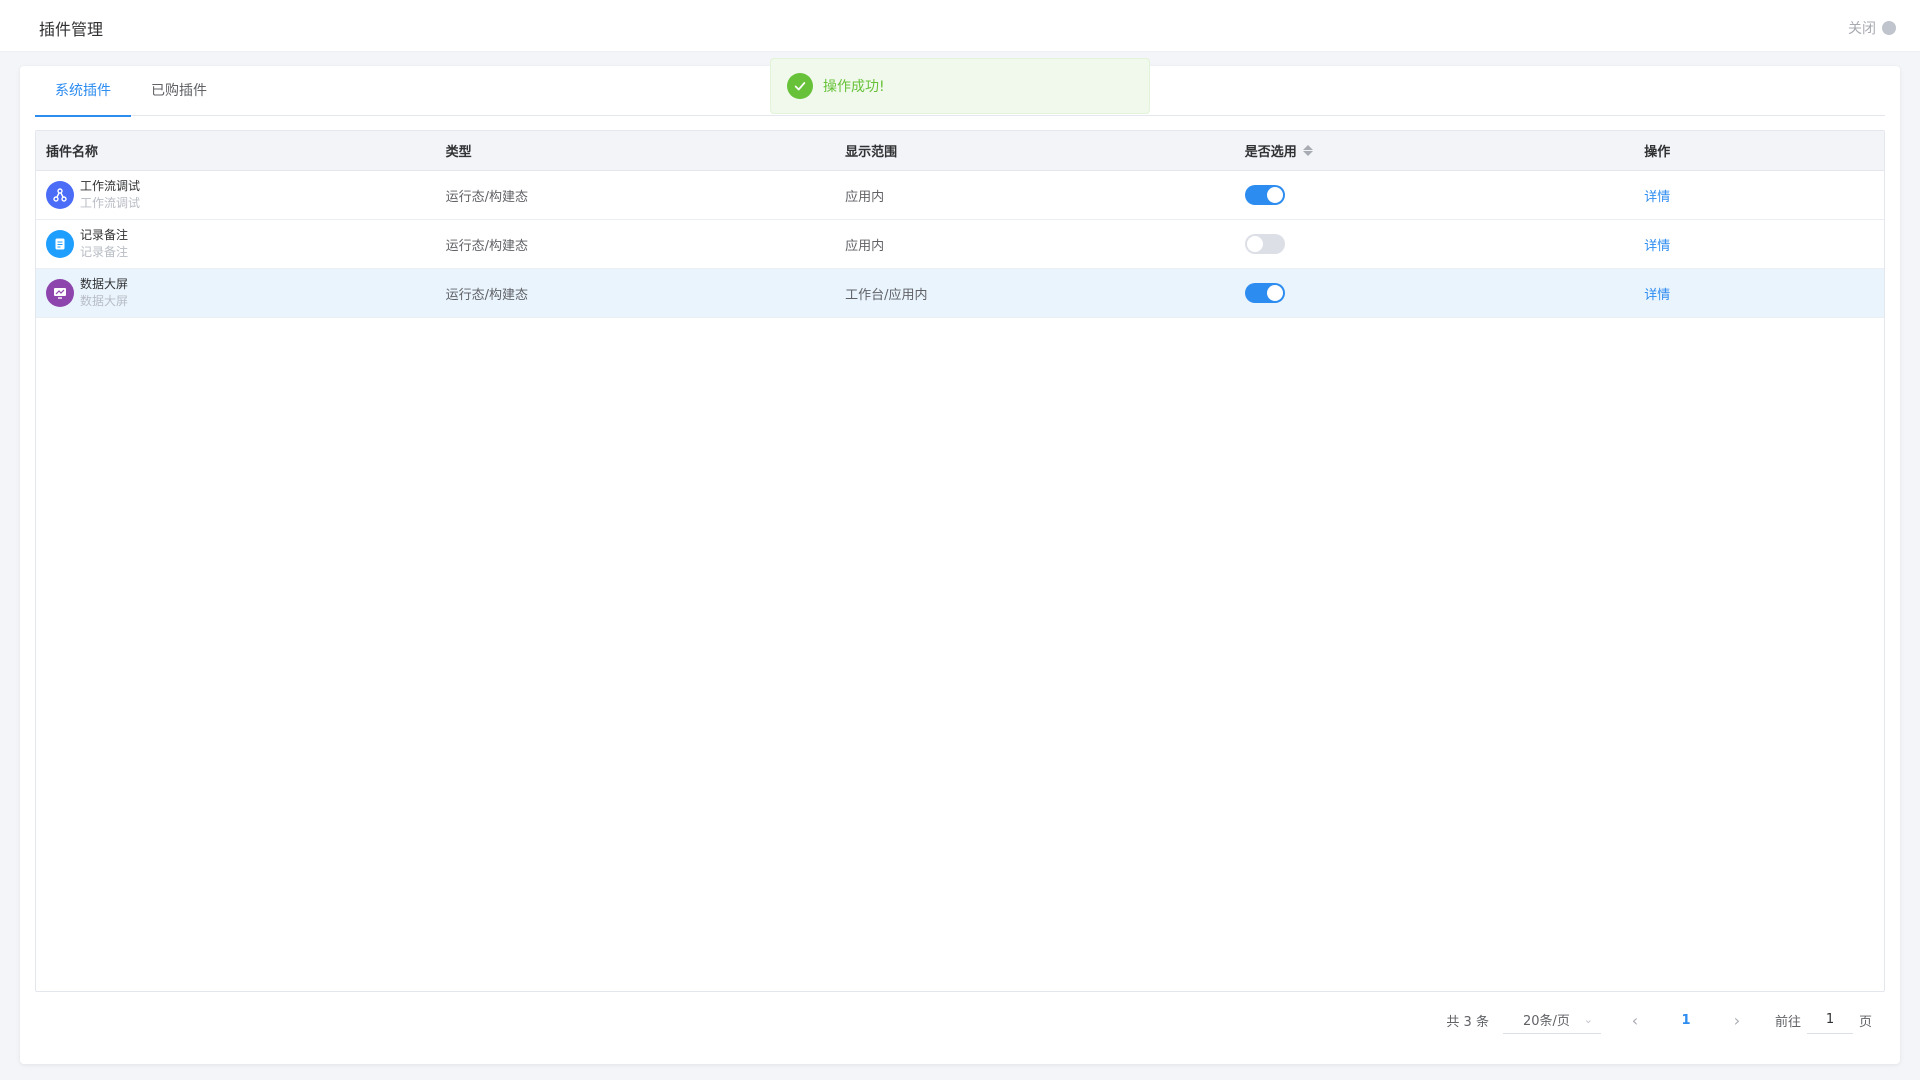 The width and height of the screenshot is (1920, 1080). I want to click on table-header: 插件名称 类型 显示范围 是否选用 操作, so click(960, 151).